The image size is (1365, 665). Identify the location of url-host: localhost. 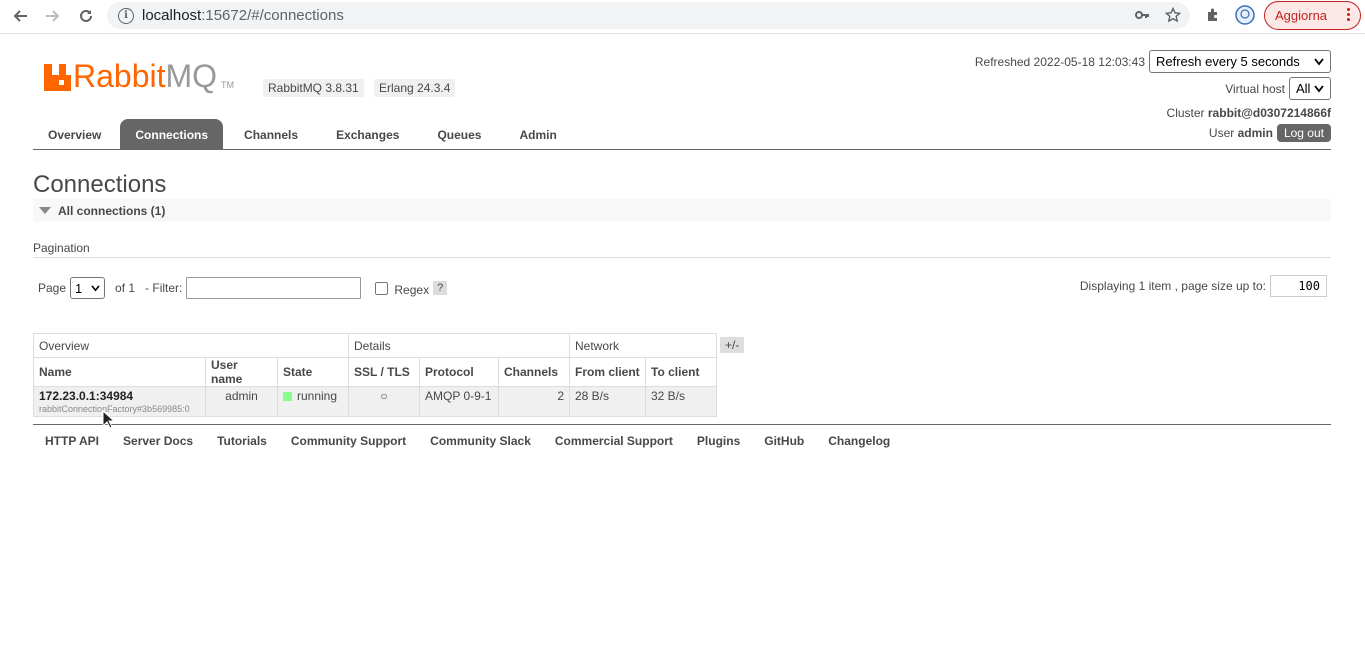
(172, 15).